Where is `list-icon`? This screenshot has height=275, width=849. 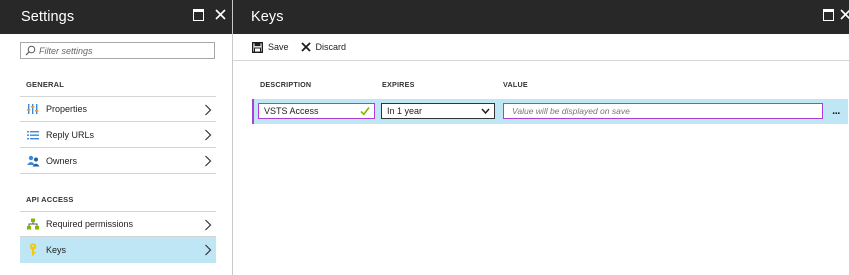
list-icon is located at coordinates (33, 135).